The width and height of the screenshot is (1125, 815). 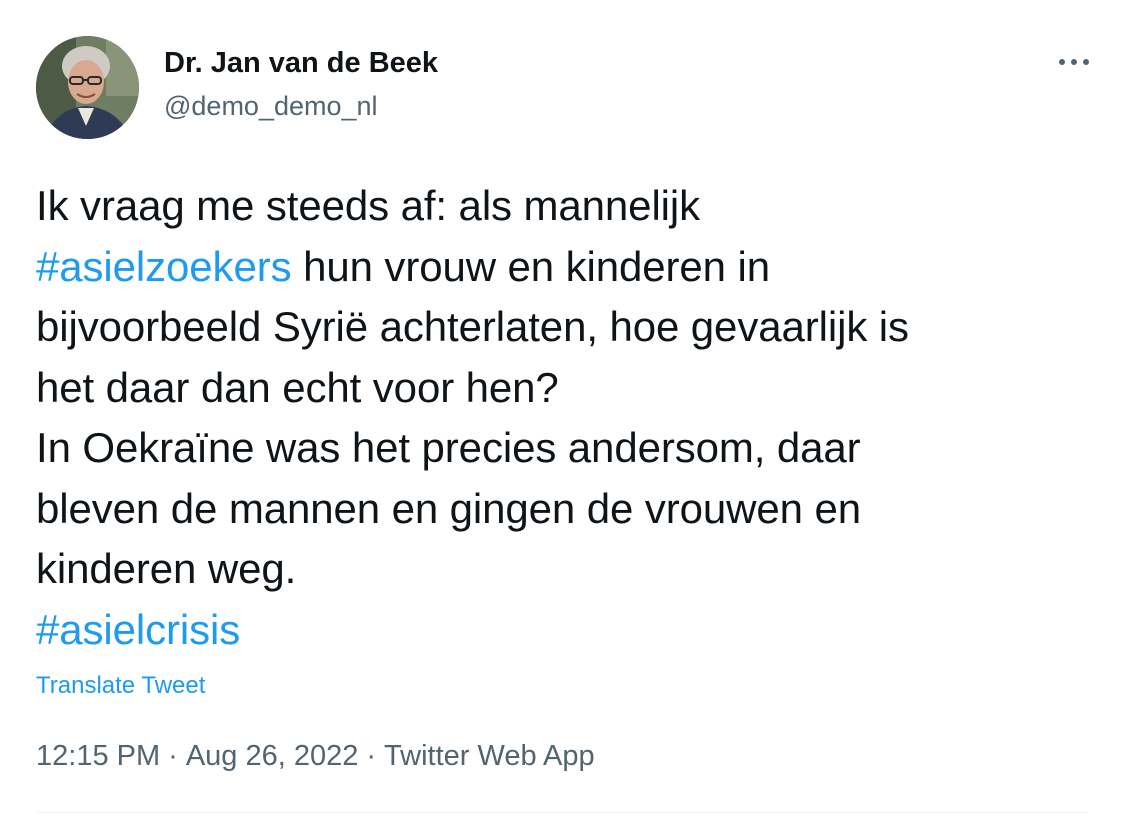 What do you see at coordinates (272, 756) in the screenshot?
I see `tweet-date: Aug 26, 2022` at bounding box center [272, 756].